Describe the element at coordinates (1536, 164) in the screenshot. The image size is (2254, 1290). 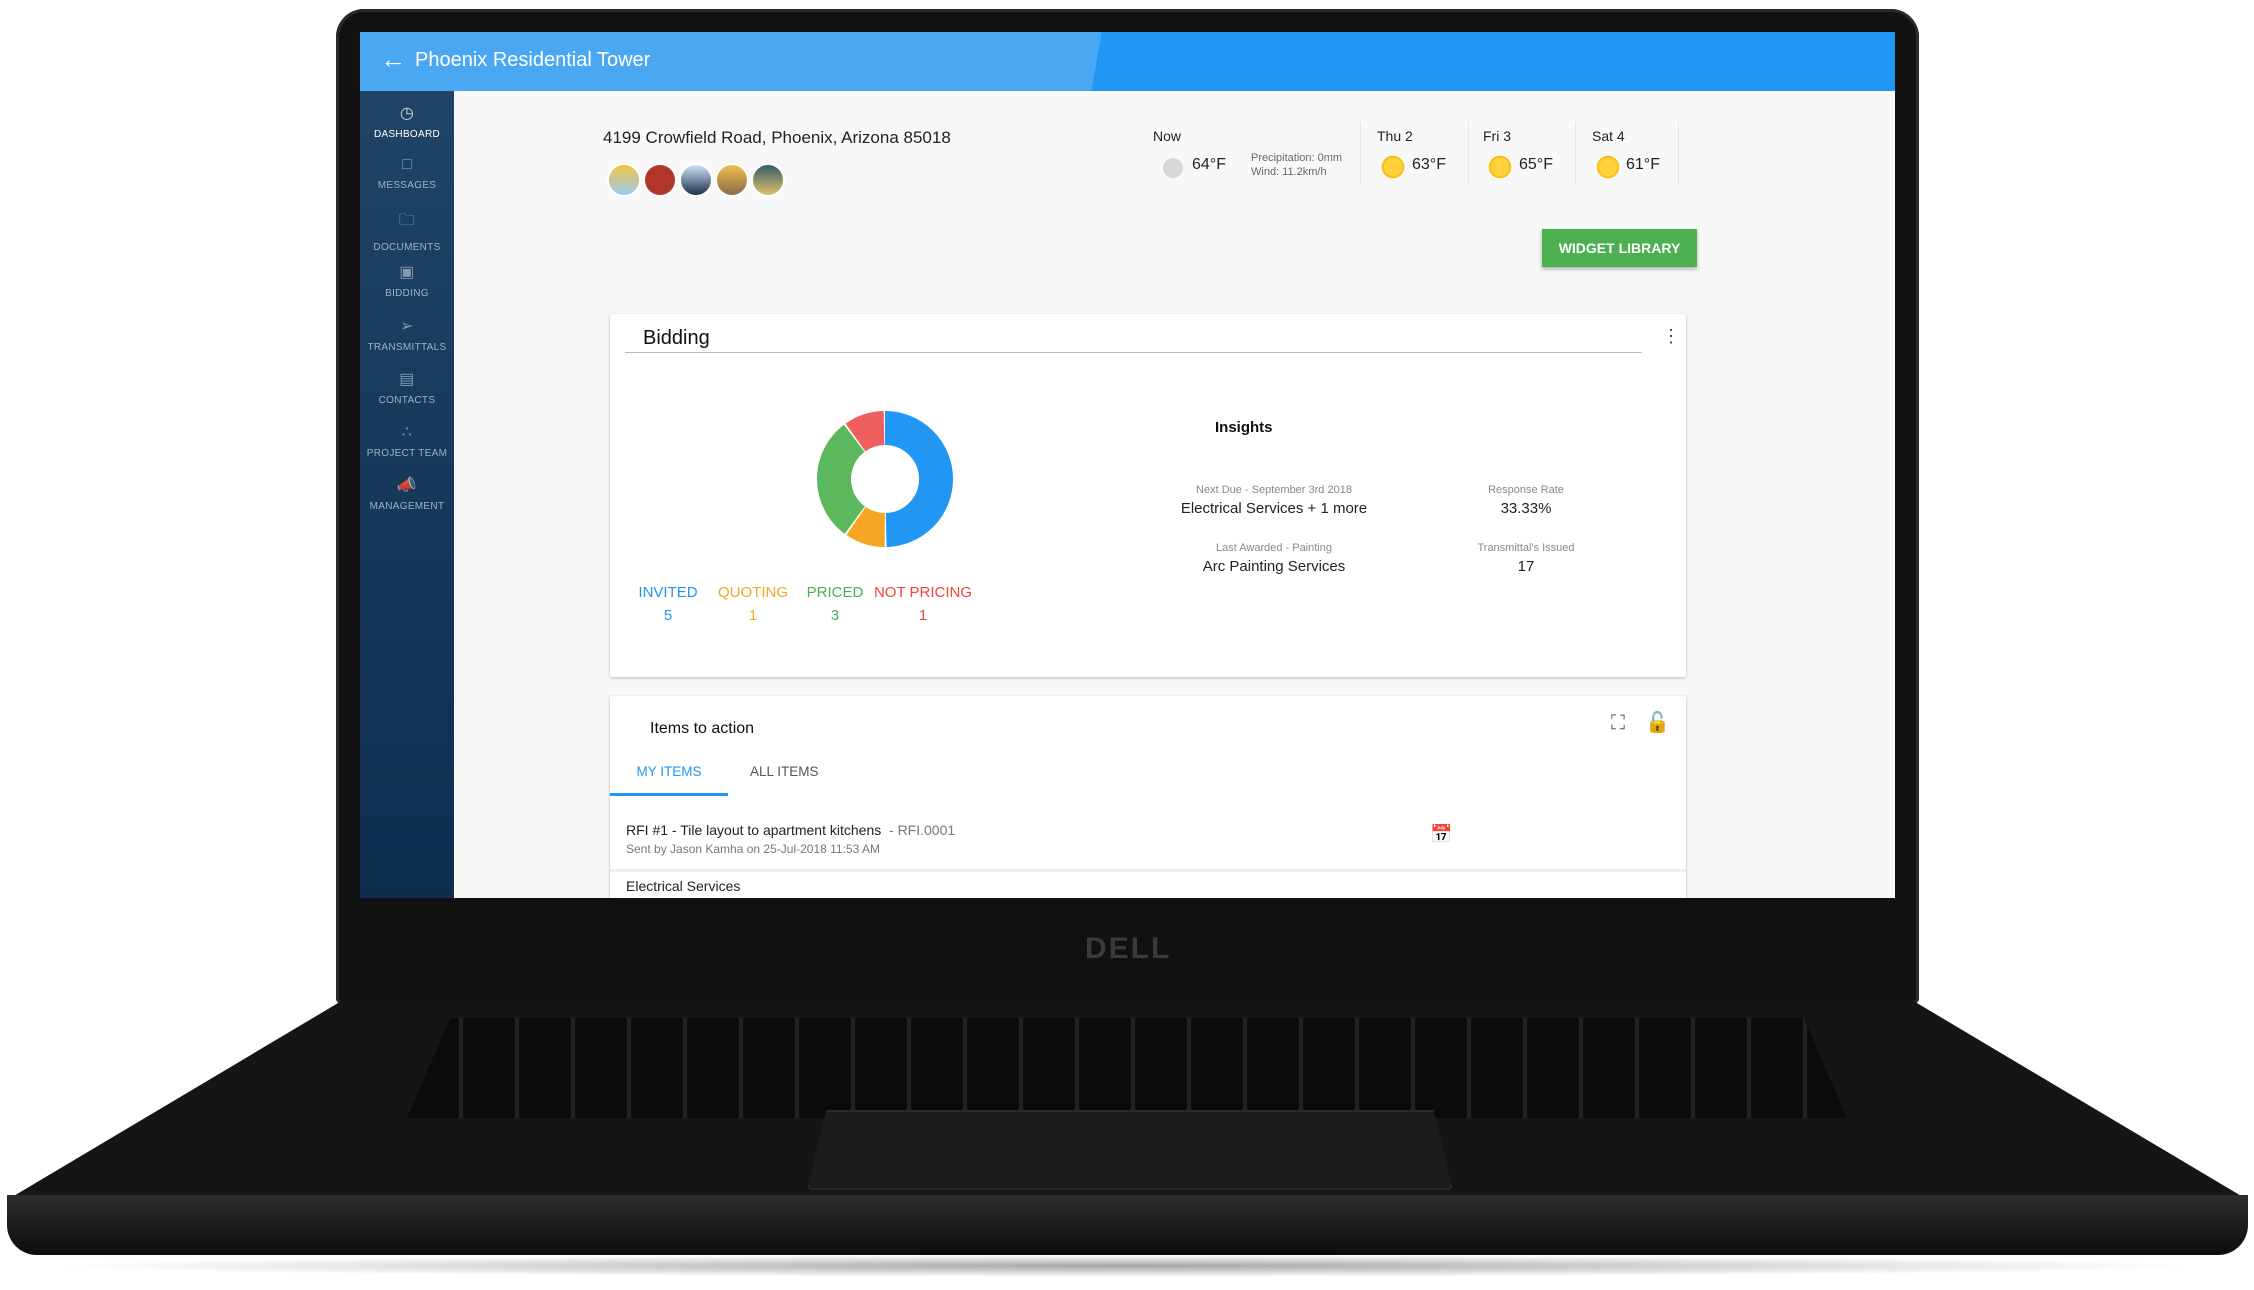
I see `forecast-temp: 65°F` at that location.